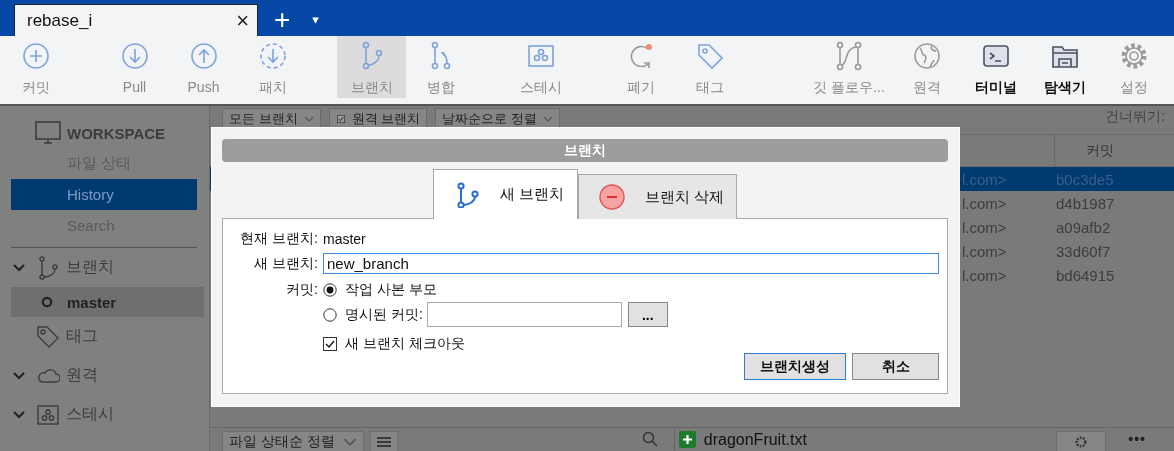  I want to click on toolbar-button: 원격, so click(926, 67).